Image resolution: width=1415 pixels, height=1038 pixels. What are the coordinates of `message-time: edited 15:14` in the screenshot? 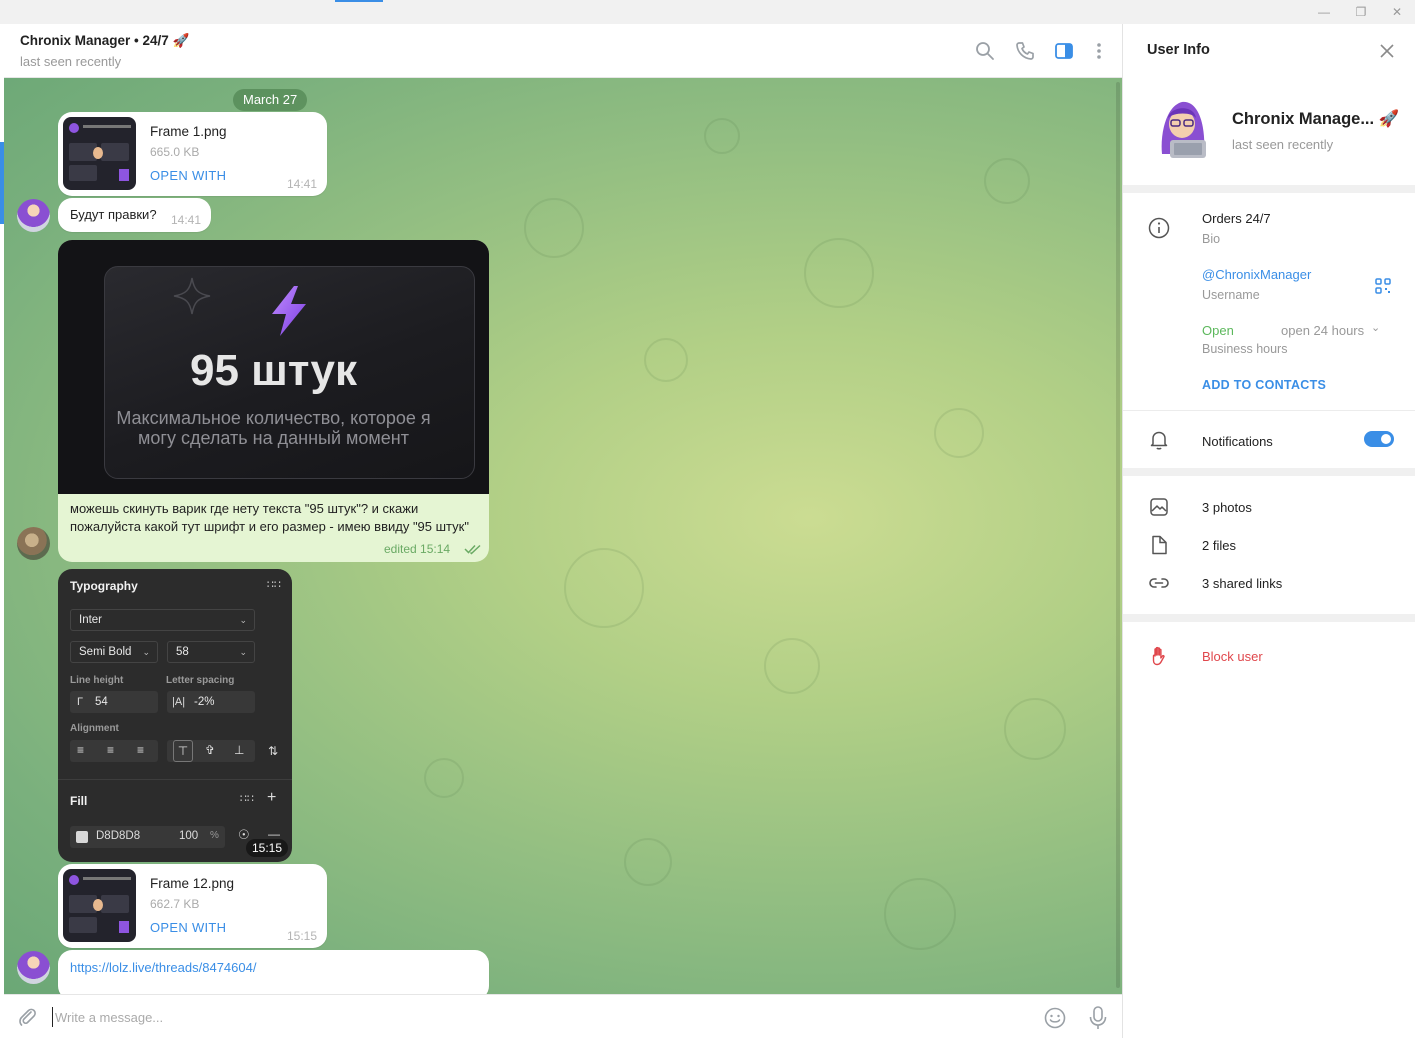 It's located at (417, 549).